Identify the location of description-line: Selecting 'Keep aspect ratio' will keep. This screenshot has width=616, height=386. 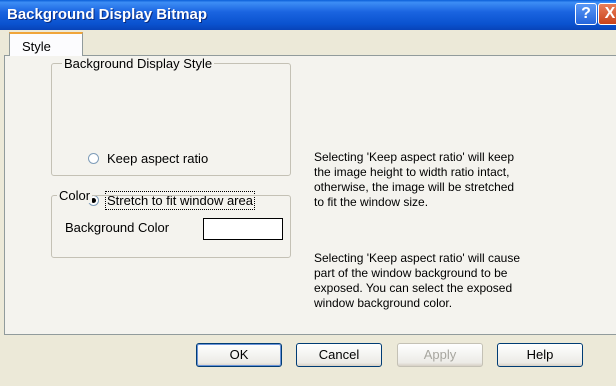
(414, 157).